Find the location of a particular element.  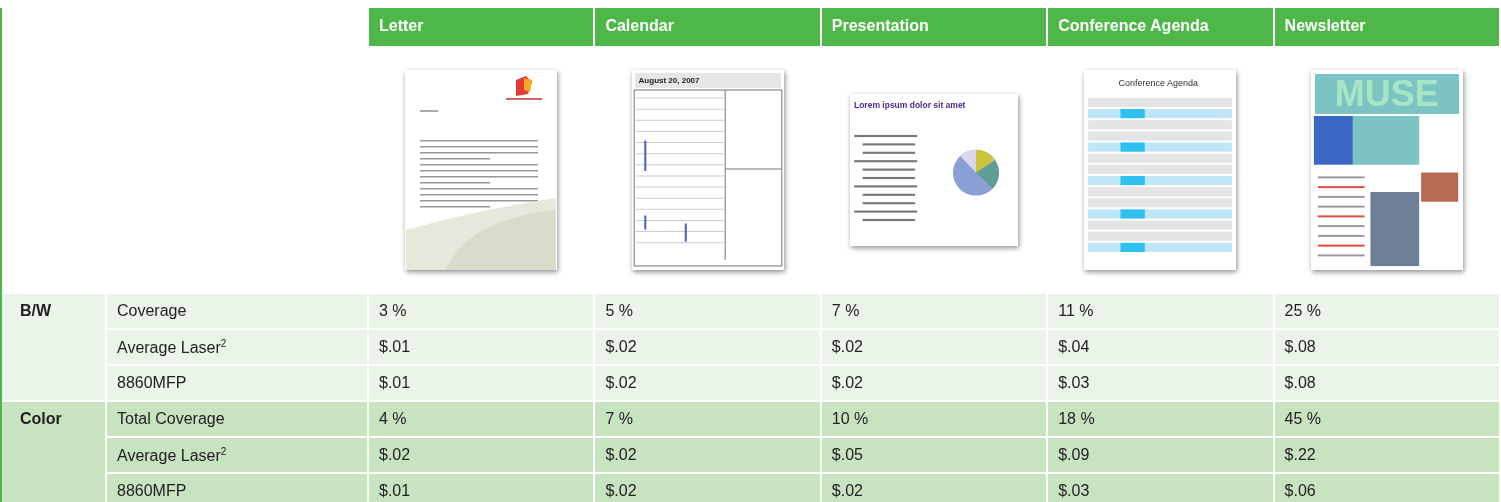

table-cell: 5 % is located at coordinates (707, 311).